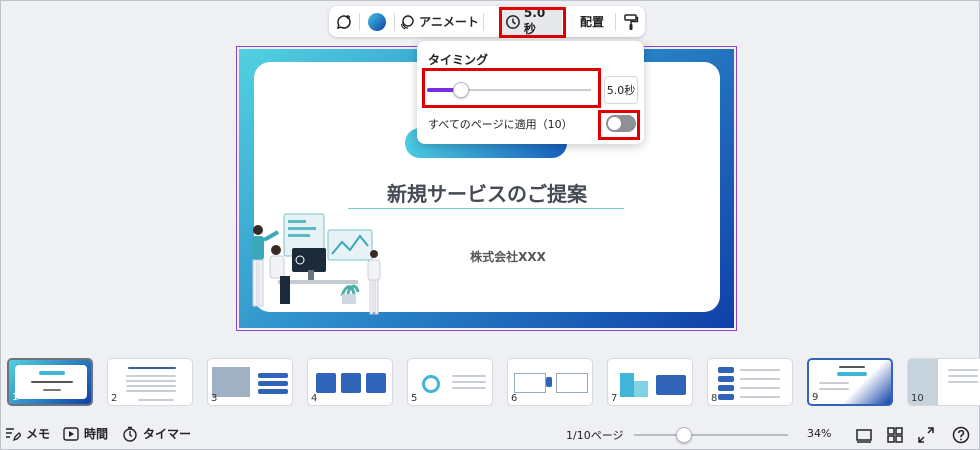 This screenshot has width=980, height=450. Describe the element at coordinates (96, 434) in the screenshot. I see `time-label: 時間` at that location.